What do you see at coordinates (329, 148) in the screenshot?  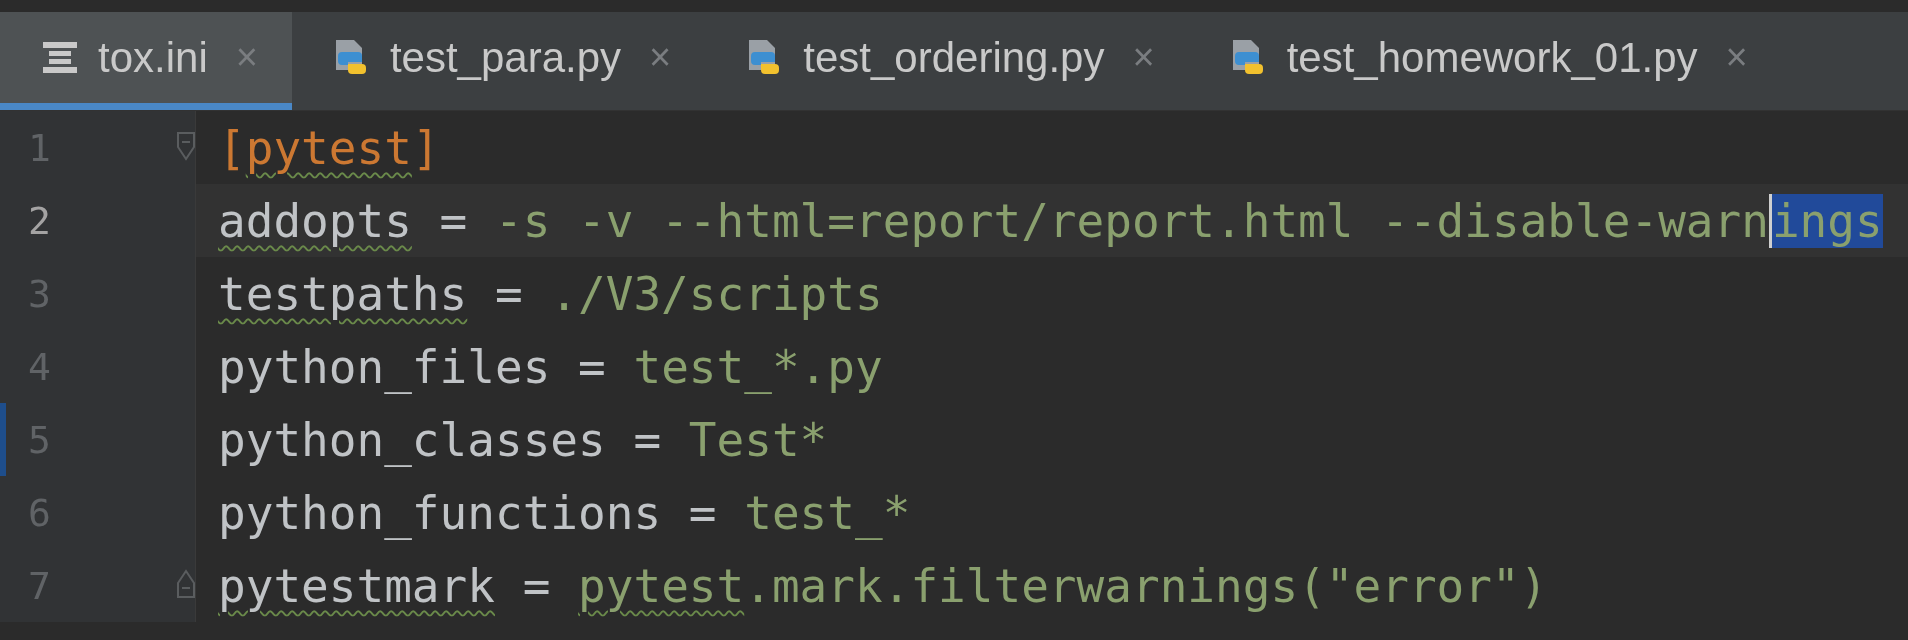 I see `code-line: [pytest]` at bounding box center [329, 148].